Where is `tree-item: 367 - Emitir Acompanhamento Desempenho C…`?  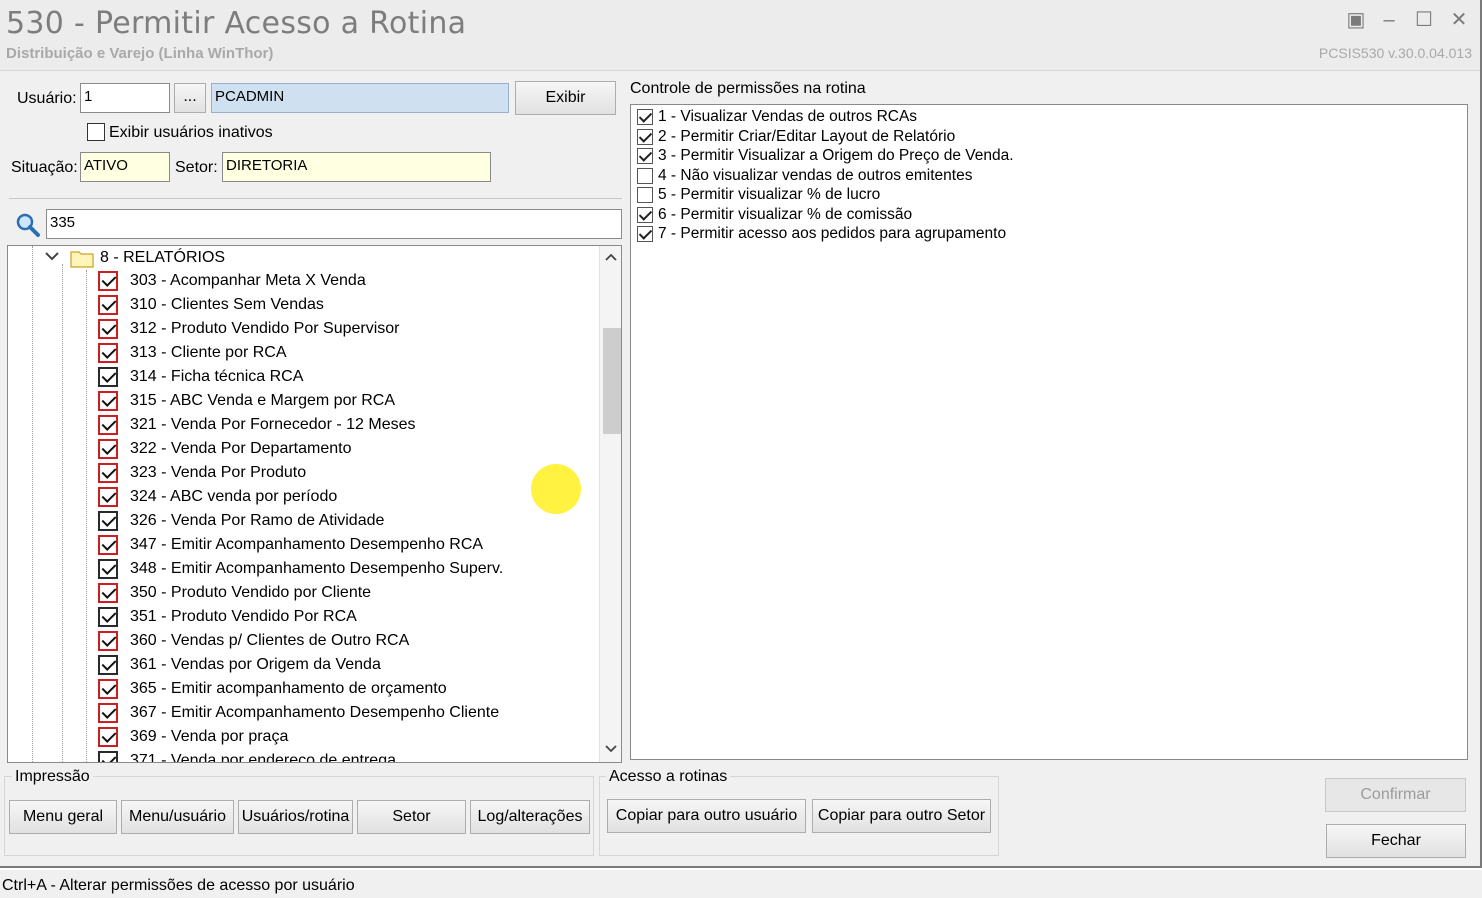
tree-item: 367 - Emitir Acompanhamento Desempenho C… is located at coordinates (303, 714).